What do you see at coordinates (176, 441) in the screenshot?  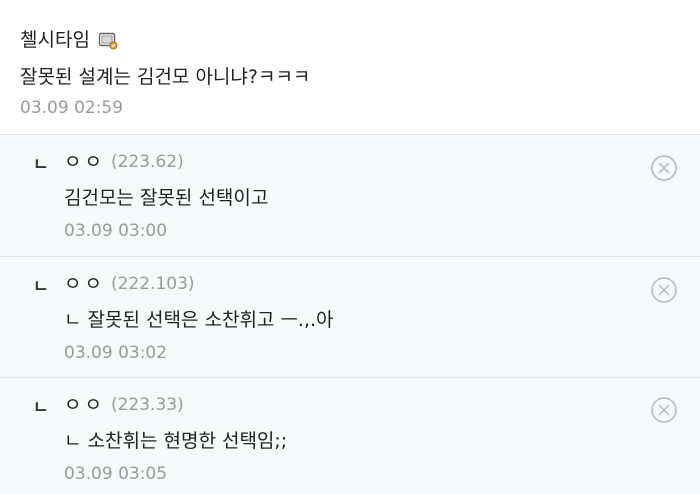 I see `reply-body: ㄴ 소찬휘는 현명한 선택임;;` at bounding box center [176, 441].